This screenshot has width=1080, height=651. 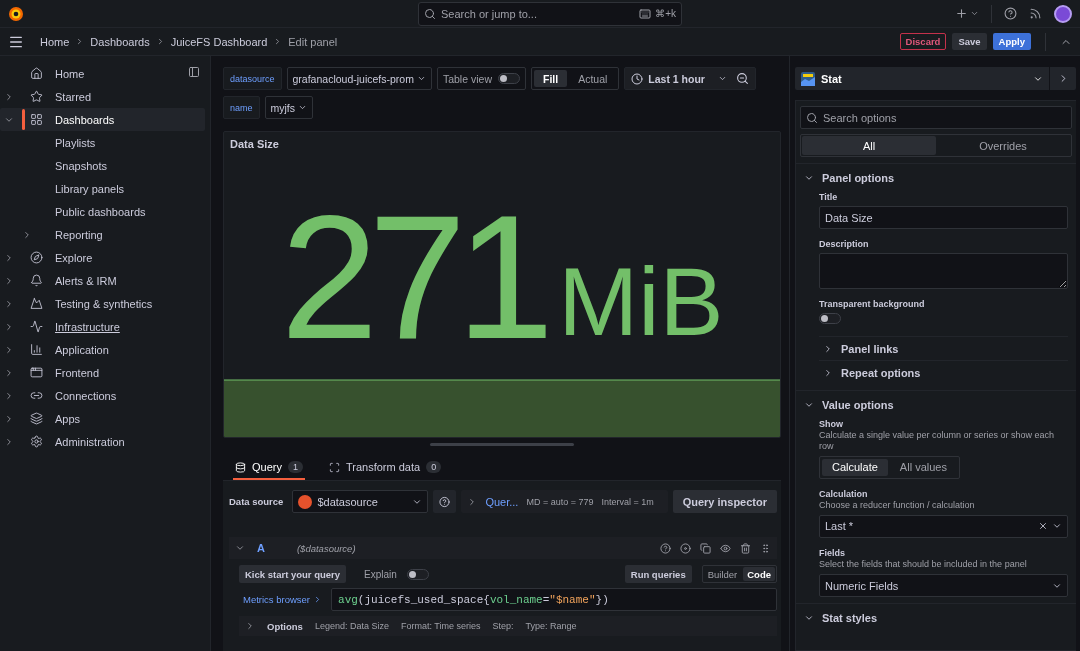 I want to click on nav-link: Snapshots, so click(x=81, y=165).